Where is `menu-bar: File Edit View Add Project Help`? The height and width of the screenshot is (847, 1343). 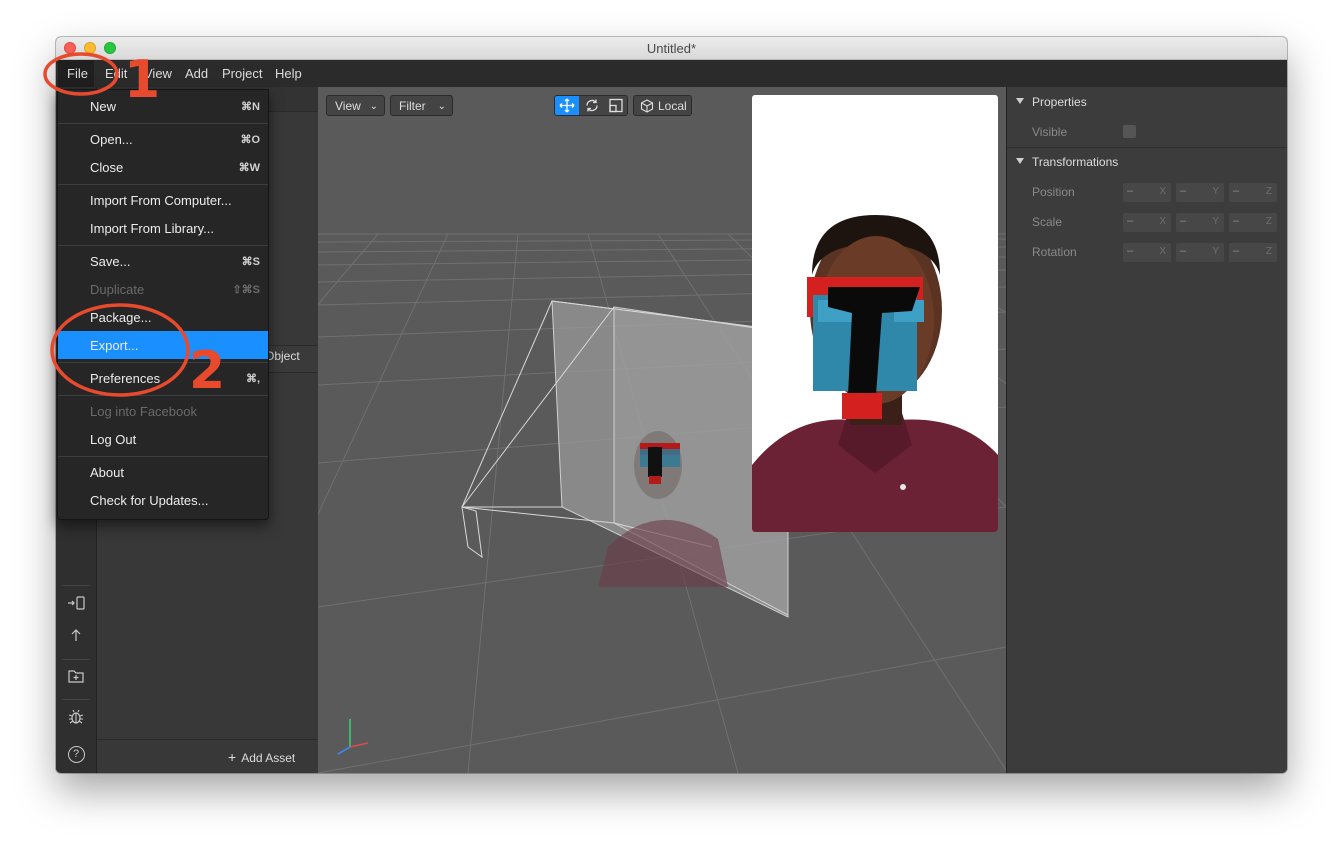
menu-bar: File Edit View Add Project Help is located at coordinates (671, 74).